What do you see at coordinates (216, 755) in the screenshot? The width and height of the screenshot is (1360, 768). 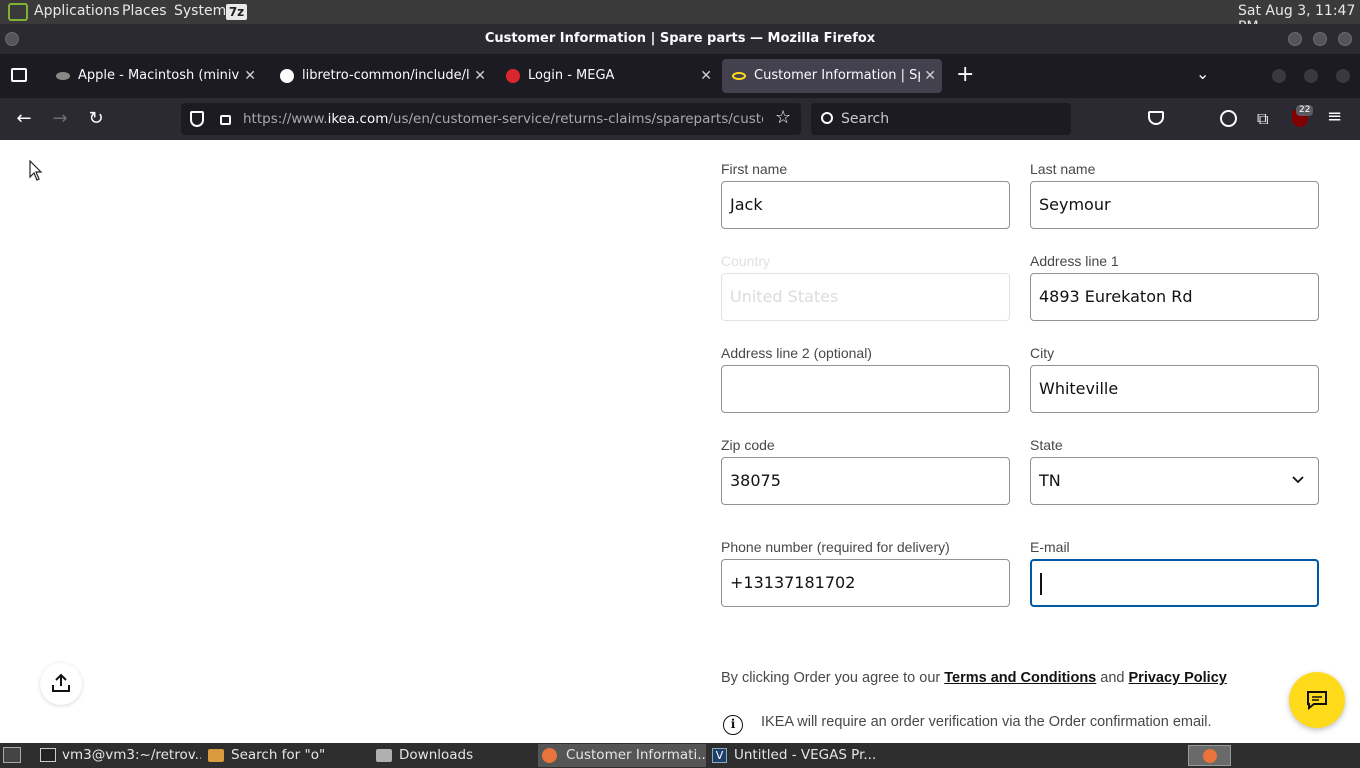 I see `search-folder-icon` at bounding box center [216, 755].